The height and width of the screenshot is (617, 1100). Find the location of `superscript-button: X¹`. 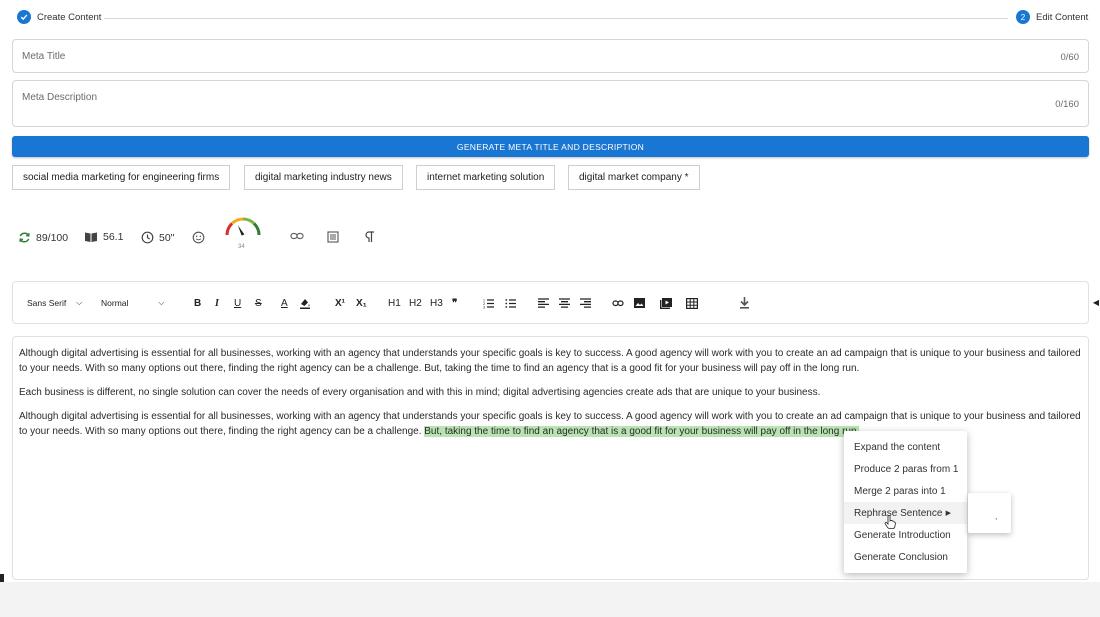

superscript-button: X¹ is located at coordinates (340, 303).